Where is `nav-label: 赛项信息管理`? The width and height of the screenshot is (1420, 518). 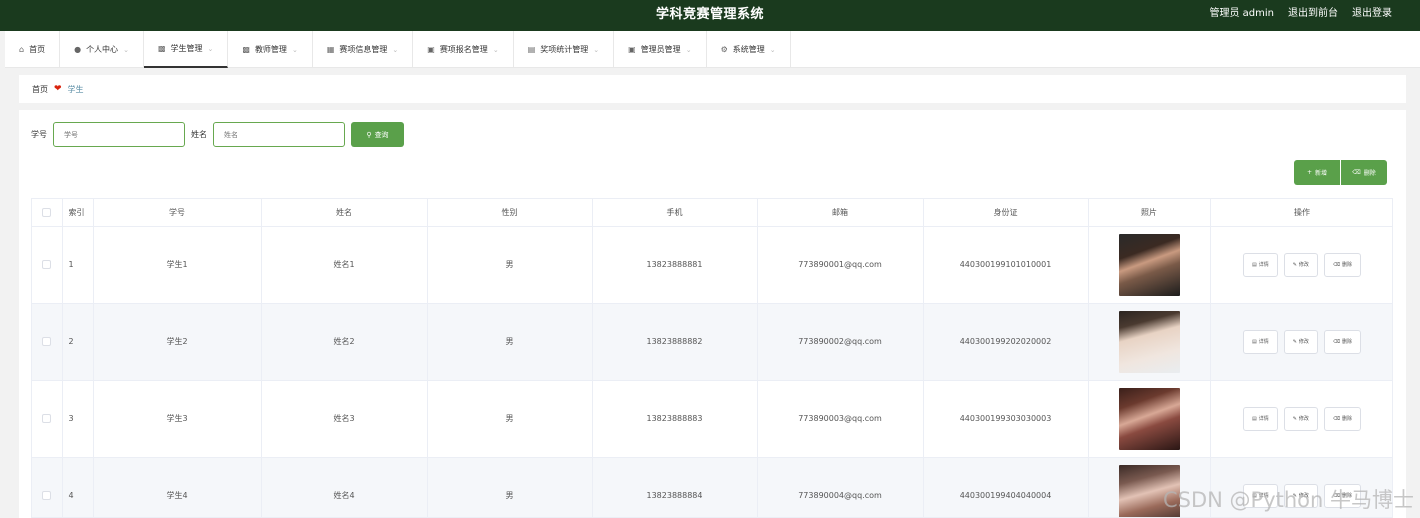 nav-label: 赛项信息管理 is located at coordinates (363, 49).